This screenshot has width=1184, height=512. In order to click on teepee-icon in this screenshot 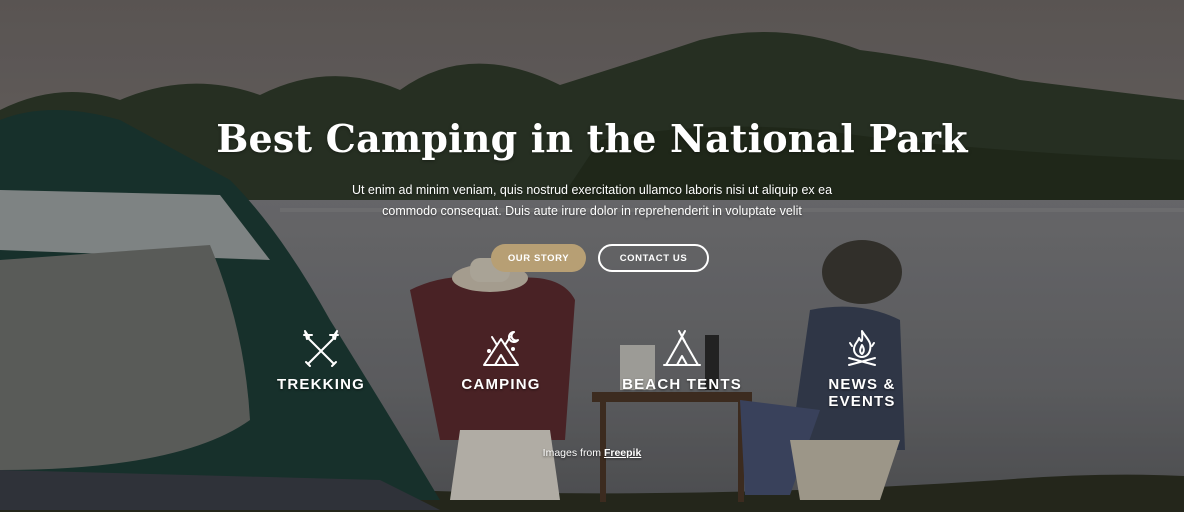, I will do `click(682, 348)`.